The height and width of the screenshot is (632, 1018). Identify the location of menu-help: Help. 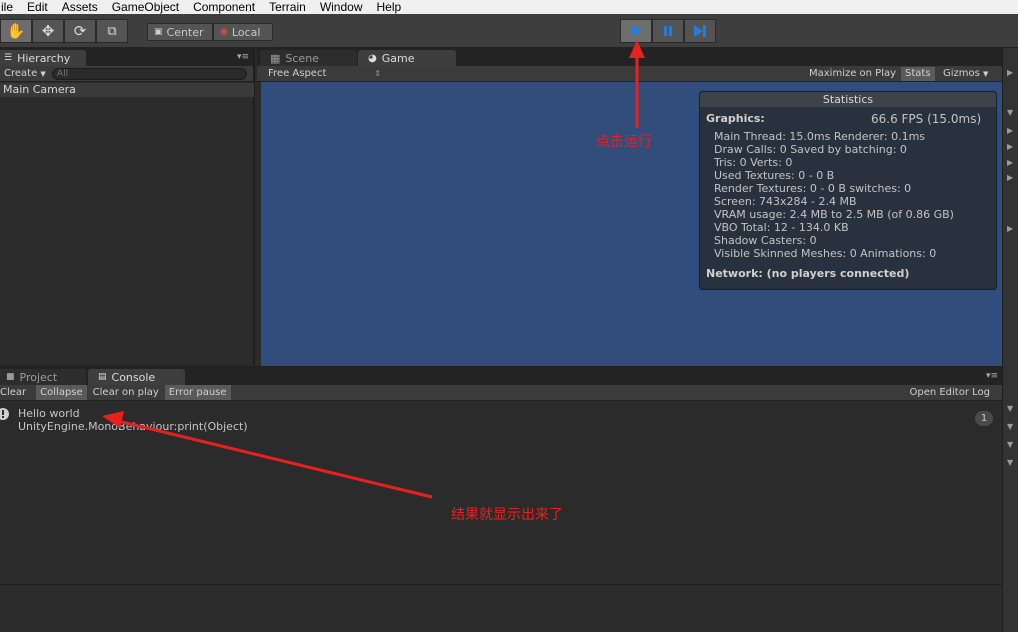
(389, 7).